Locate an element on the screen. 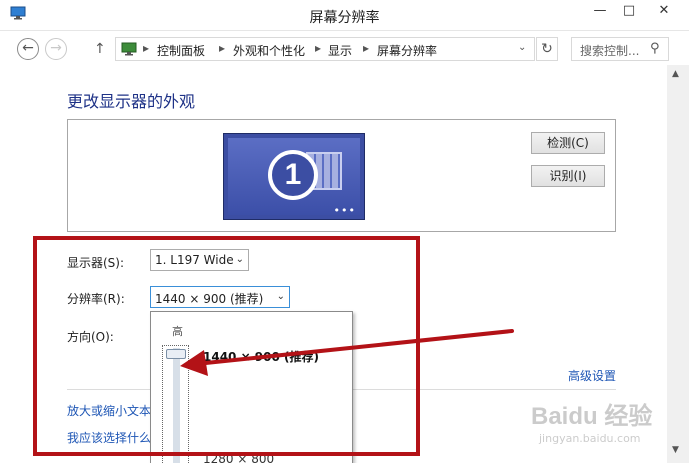 The height and width of the screenshot is (463, 689). watermark-url: jingyan.baidu.com is located at coordinates (590, 438).